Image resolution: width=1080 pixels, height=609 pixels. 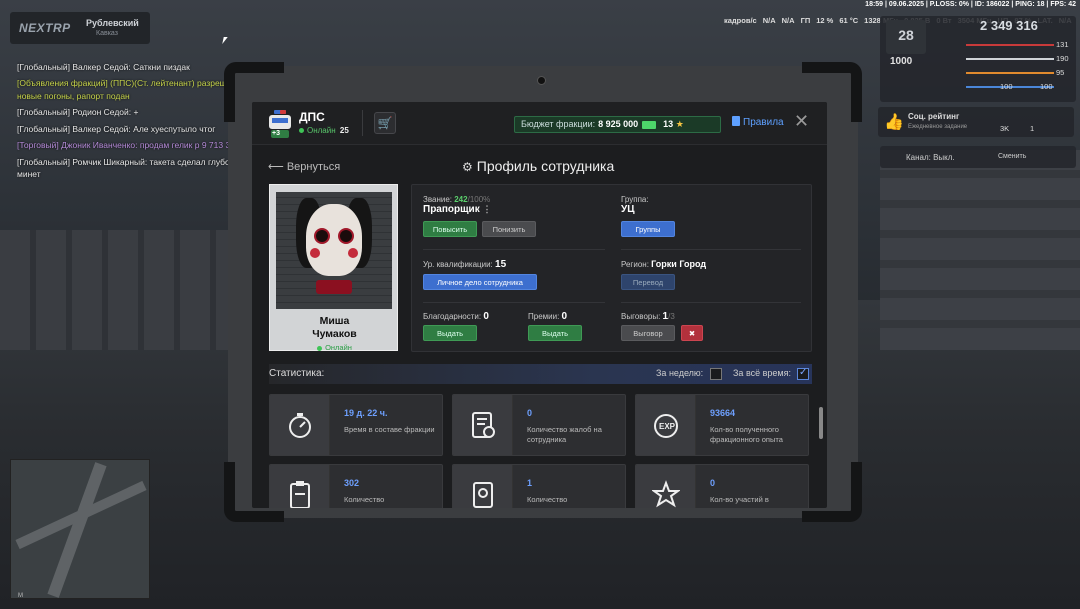 What do you see at coordinates (803, 373) in the screenshot?
I see `alltime-checkbox` at bounding box center [803, 373].